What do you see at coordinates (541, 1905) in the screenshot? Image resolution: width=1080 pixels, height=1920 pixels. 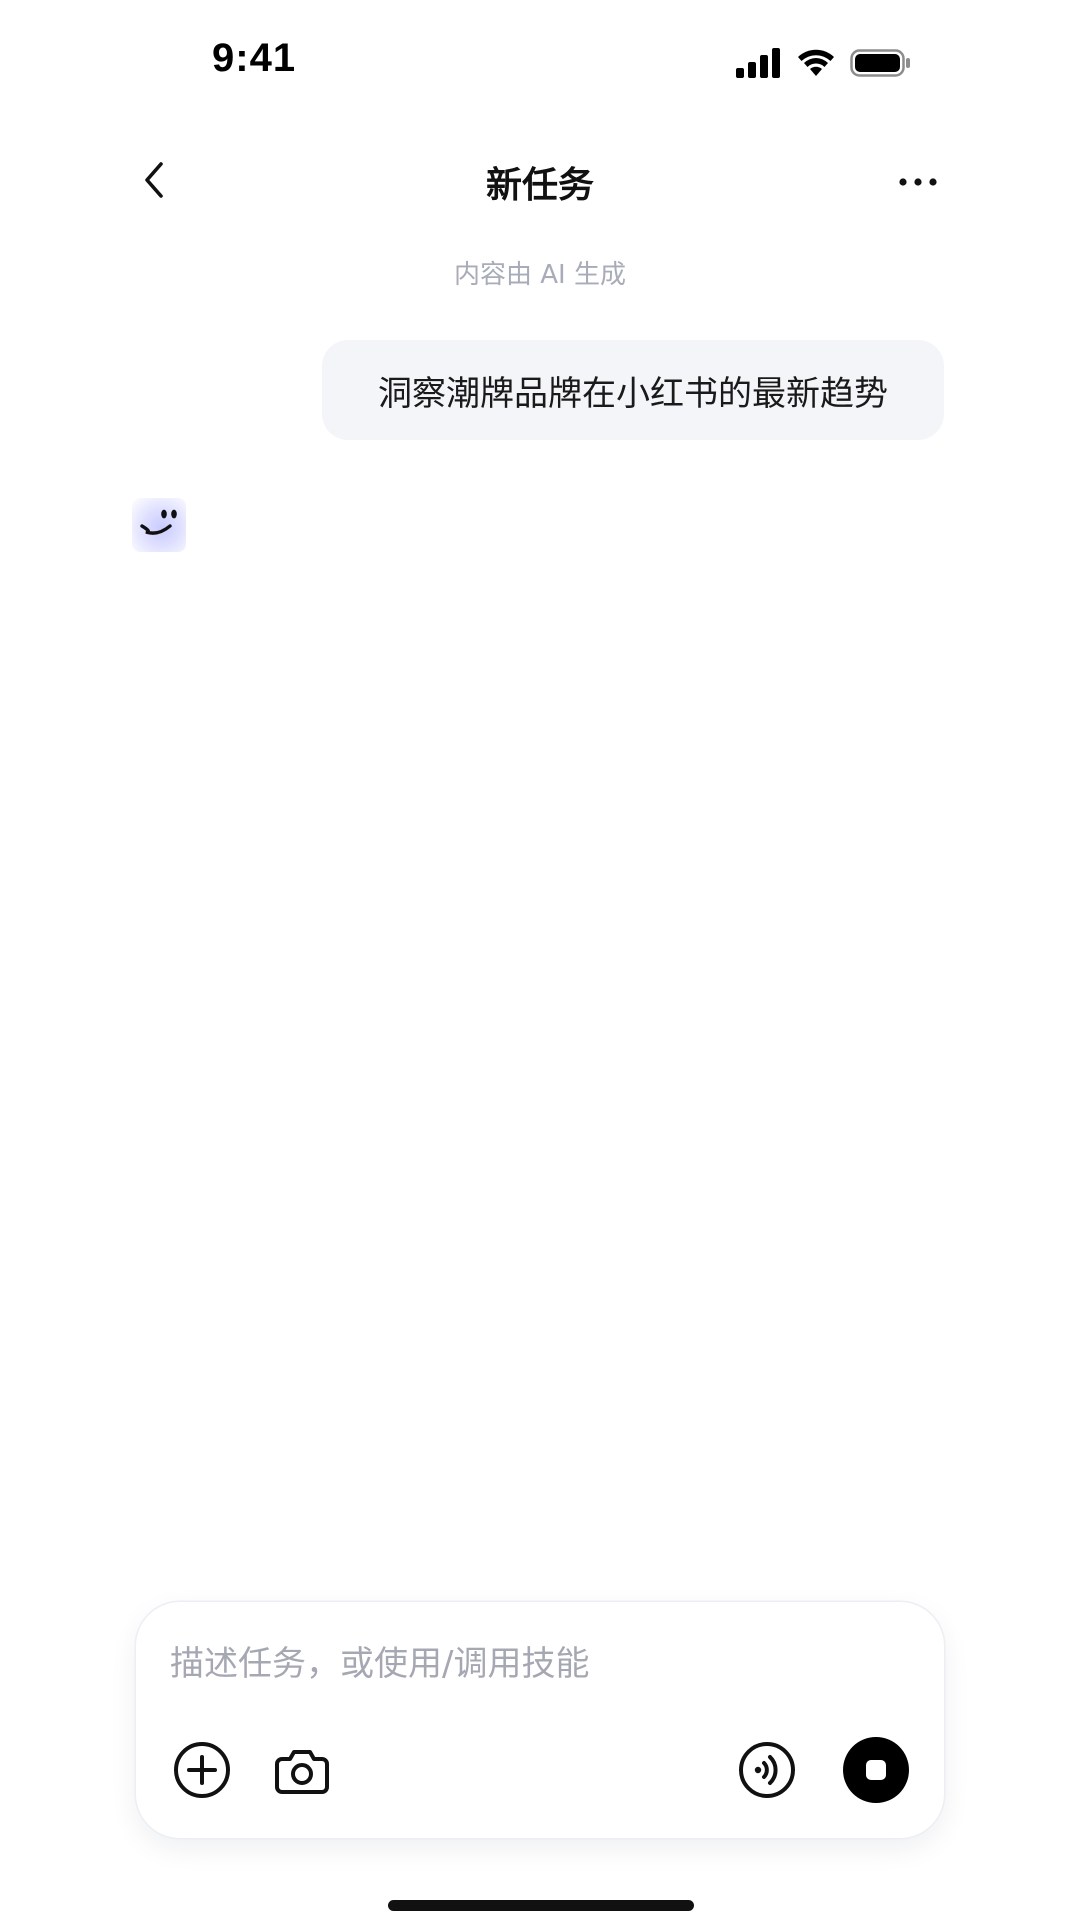 I see `home-indicator` at bounding box center [541, 1905].